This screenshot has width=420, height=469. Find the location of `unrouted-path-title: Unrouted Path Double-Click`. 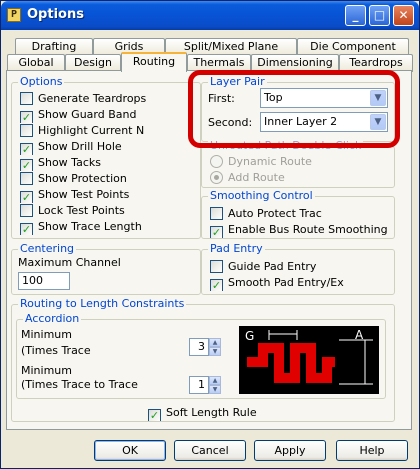

unrouted-path-title: Unrouted Path Double-Click is located at coordinates (286, 145).